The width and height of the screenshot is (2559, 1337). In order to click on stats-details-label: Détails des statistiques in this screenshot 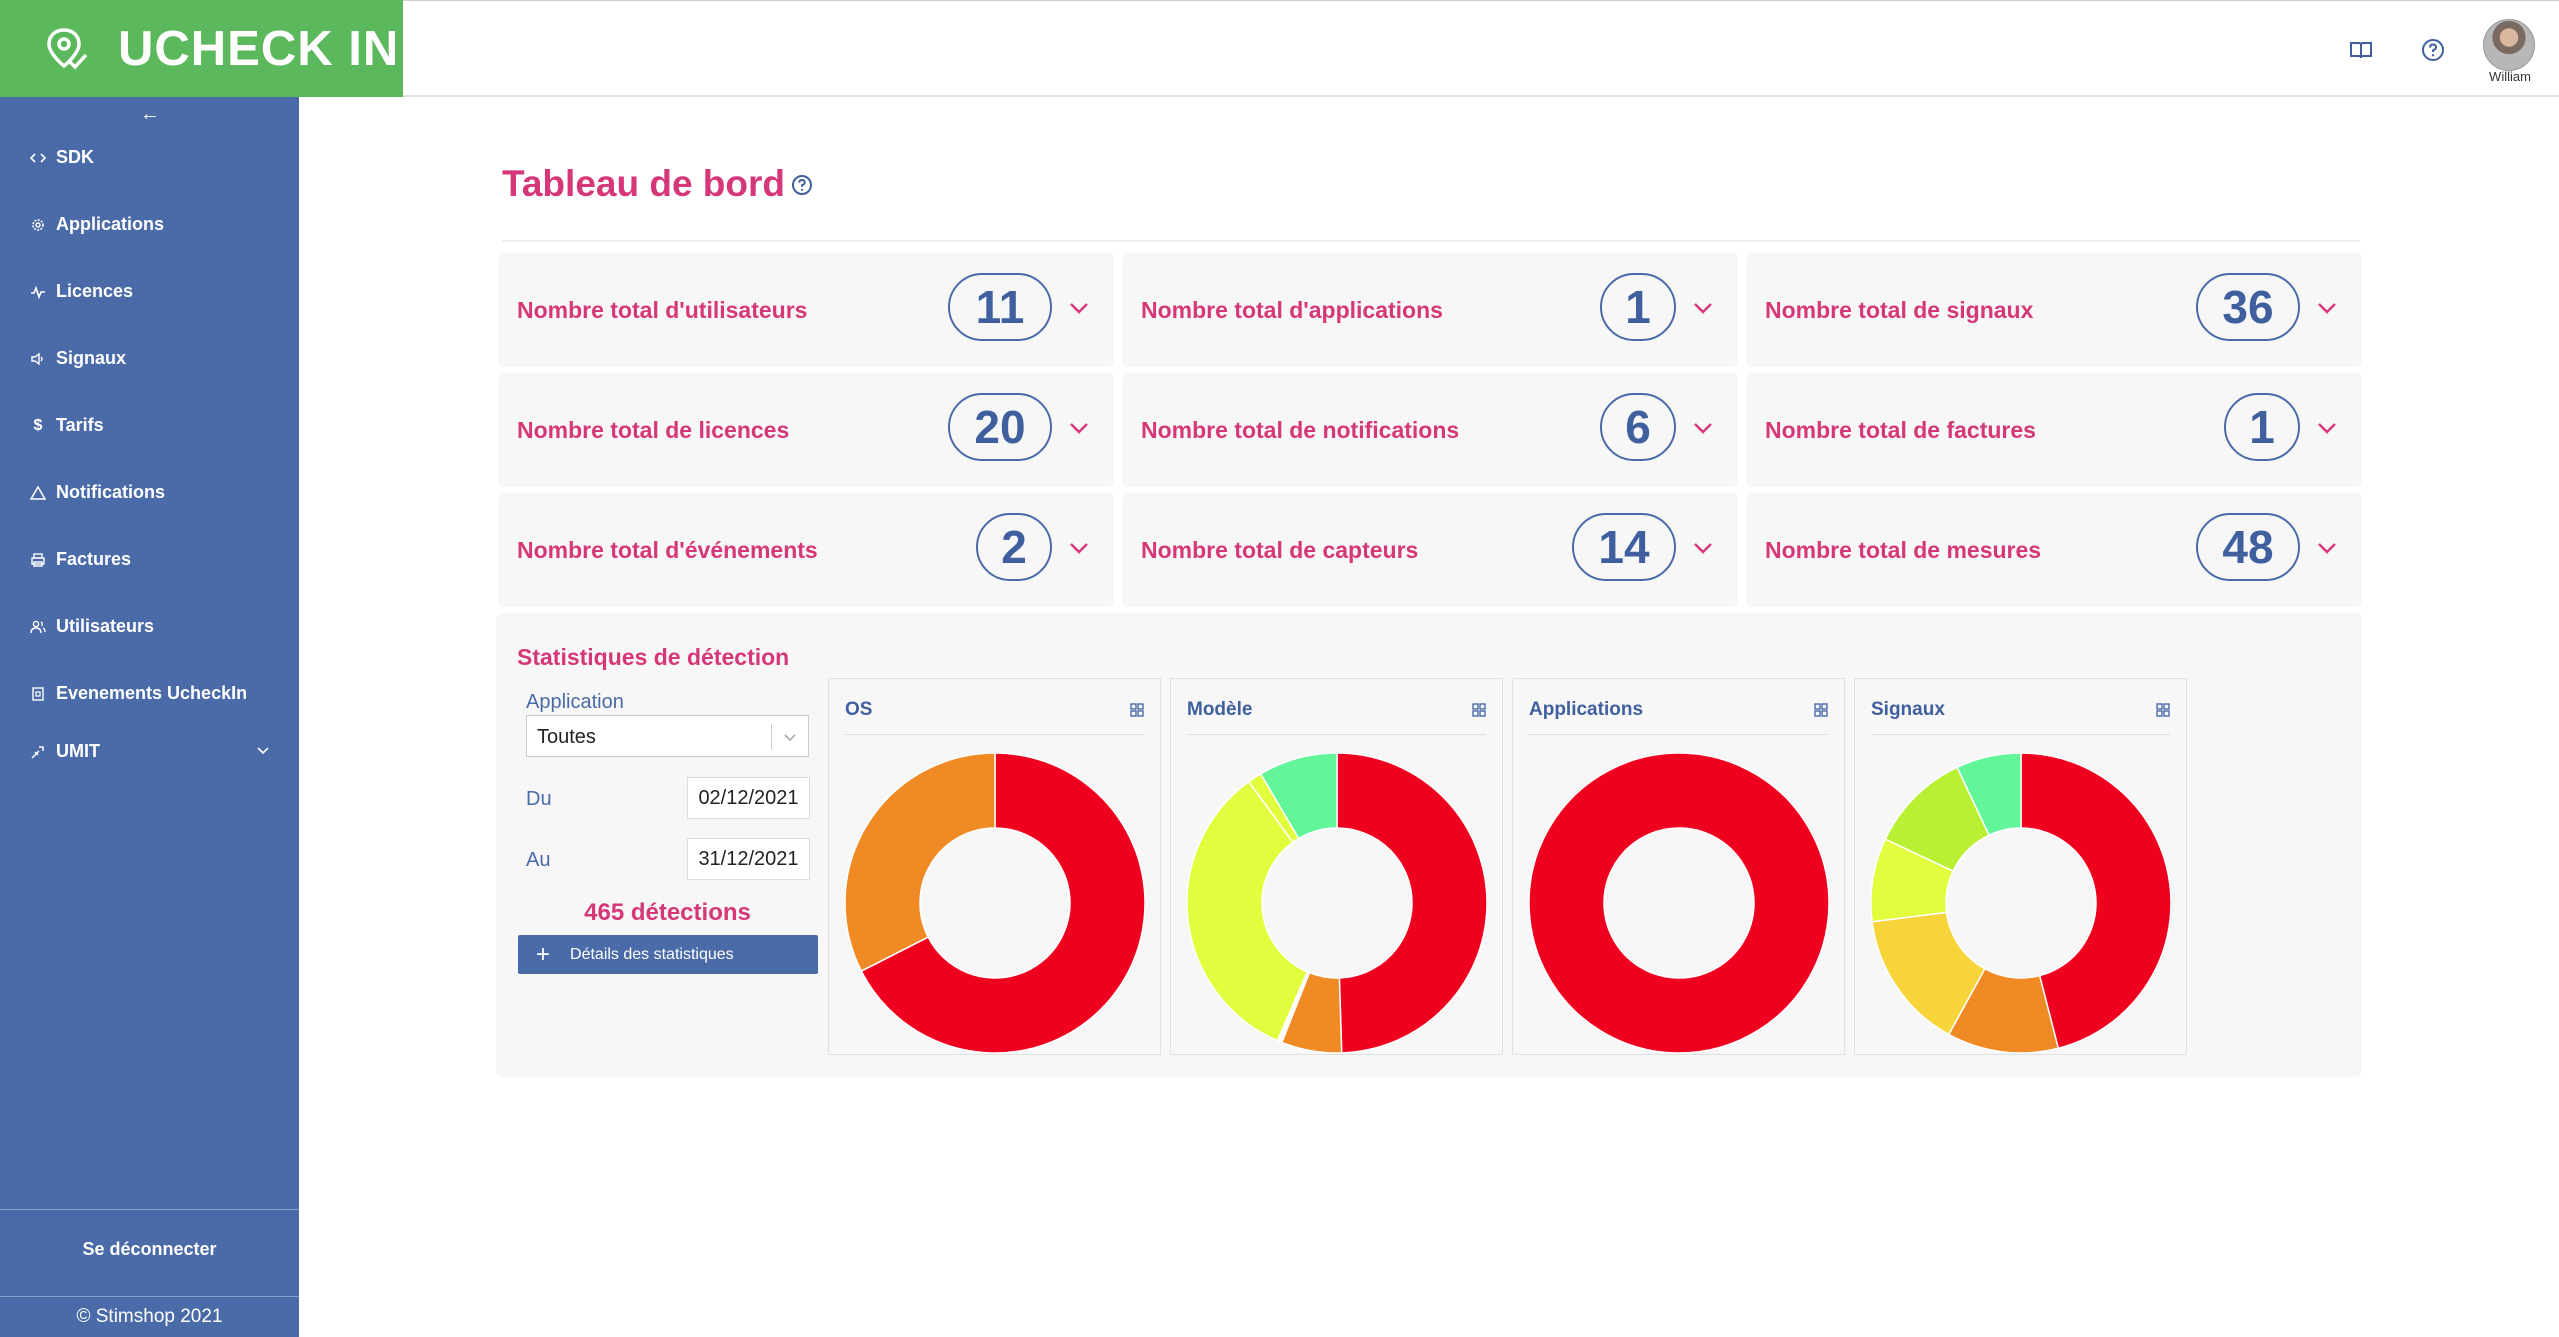, I will do `click(652, 954)`.